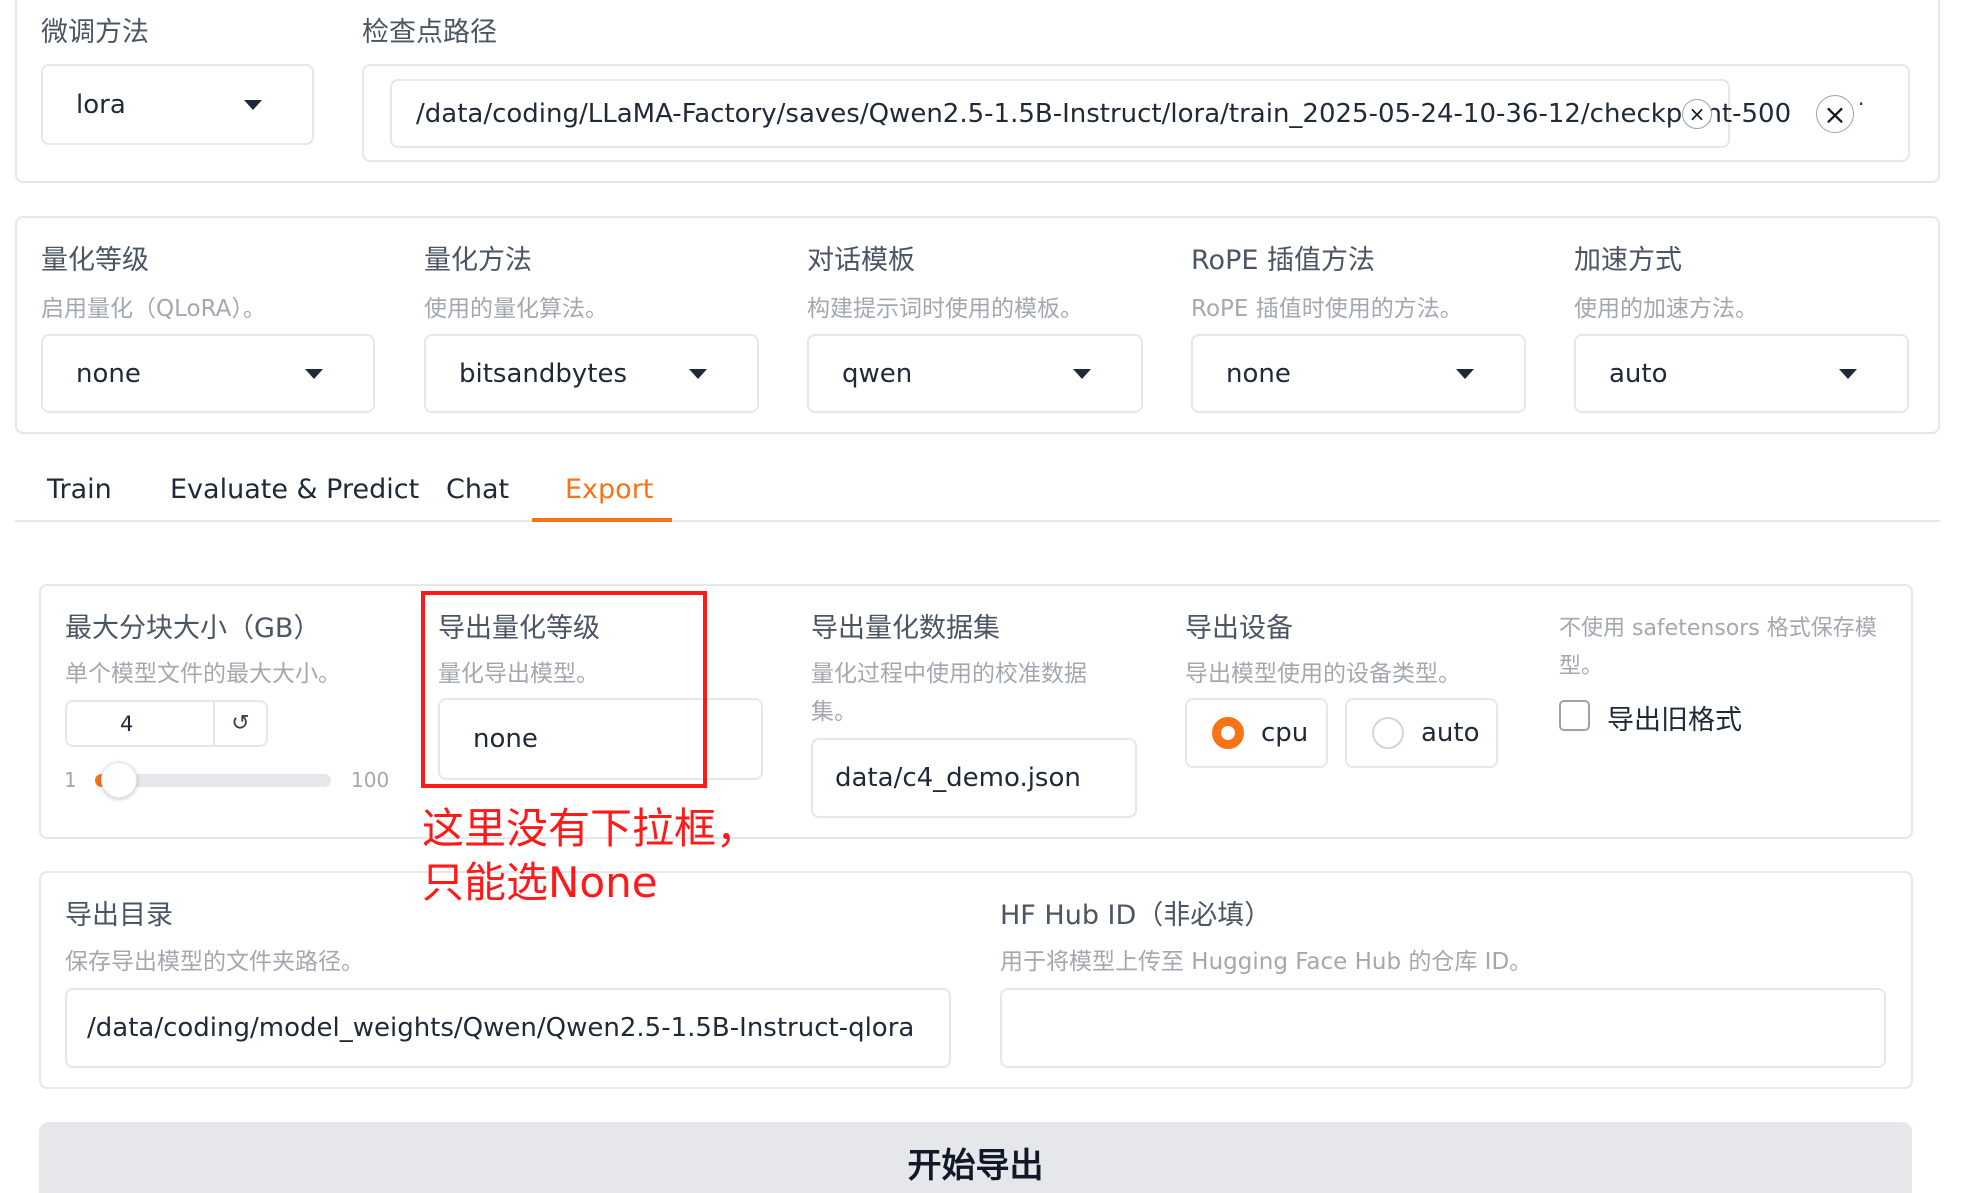 This screenshot has height=1193, width=1969. Describe the element at coordinates (905, 628) in the screenshot. I see `export-quant-dataset-label: 导出量化数据集` at that location.